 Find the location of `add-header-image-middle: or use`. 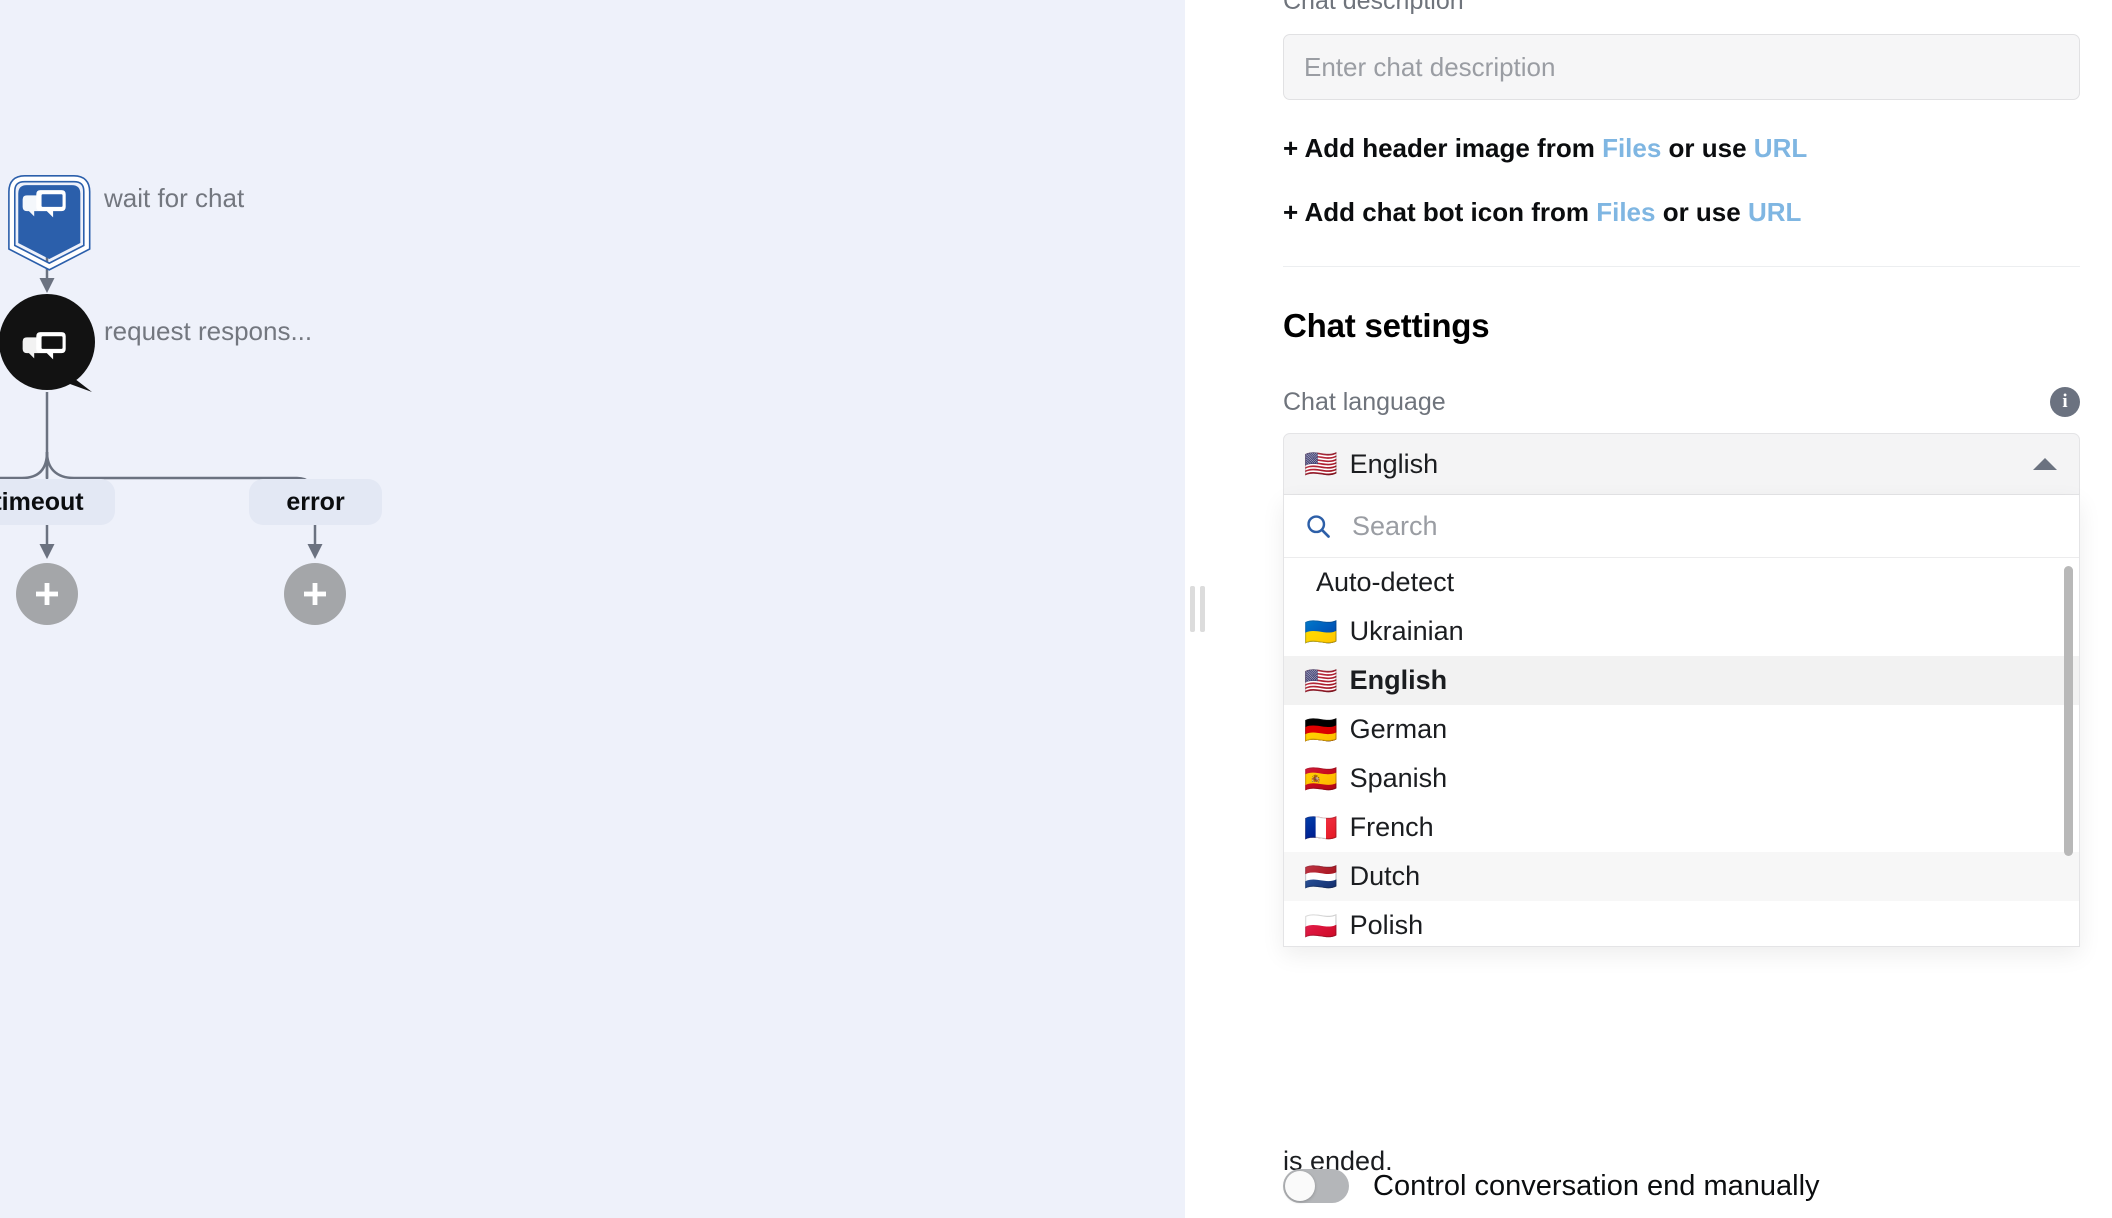

add-header-image-middle: or use is located at coordinates (1707, 148).